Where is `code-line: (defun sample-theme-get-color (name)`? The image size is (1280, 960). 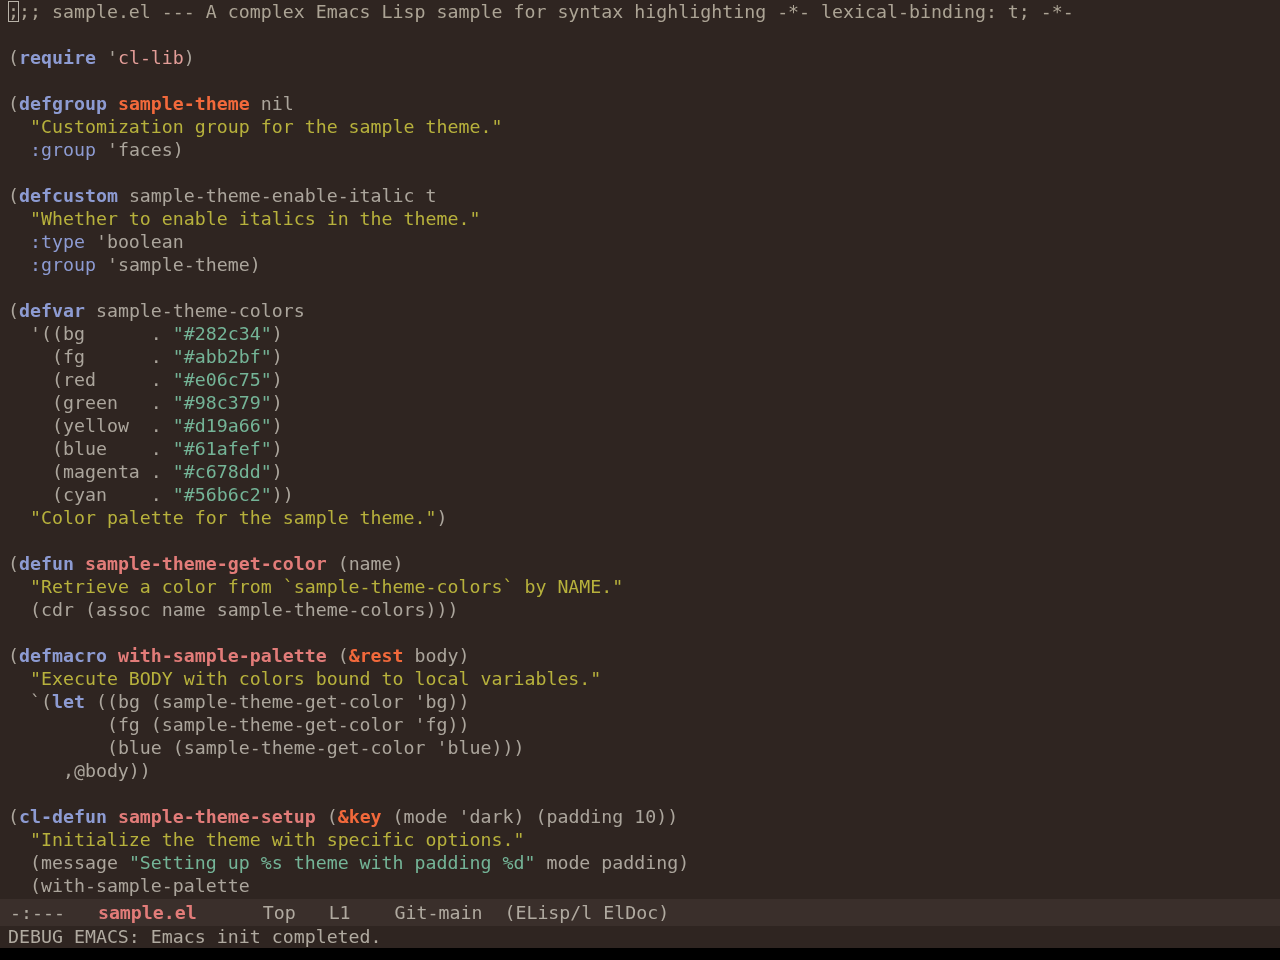
code-line: (defun sample-theme-get-color (name) is located at coordinates (206, 563).